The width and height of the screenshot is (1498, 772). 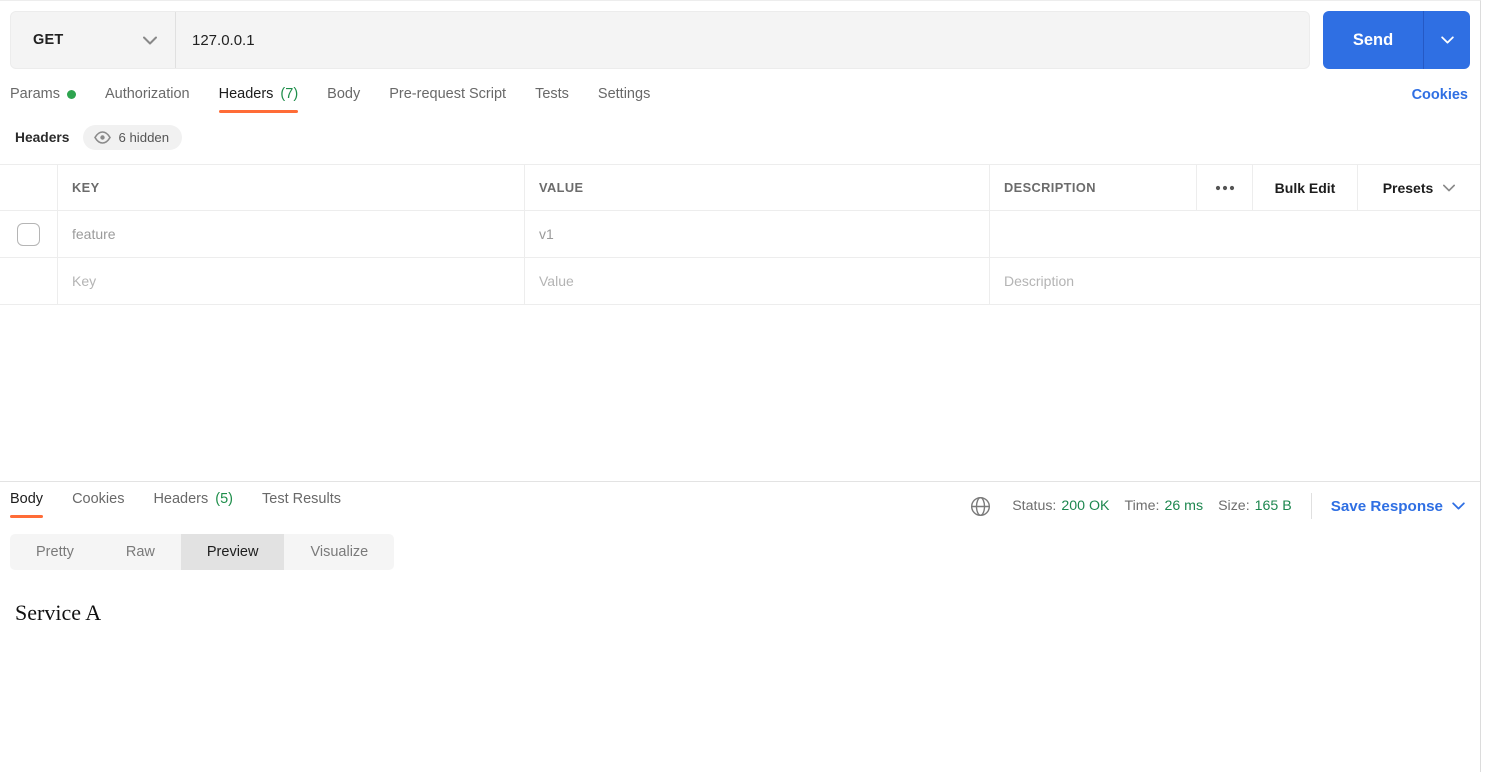 What do you see at coordinates (1440, 94) in the screenshot?
I see `cookies-link: Cookies` at bounding box center [1440, 94].